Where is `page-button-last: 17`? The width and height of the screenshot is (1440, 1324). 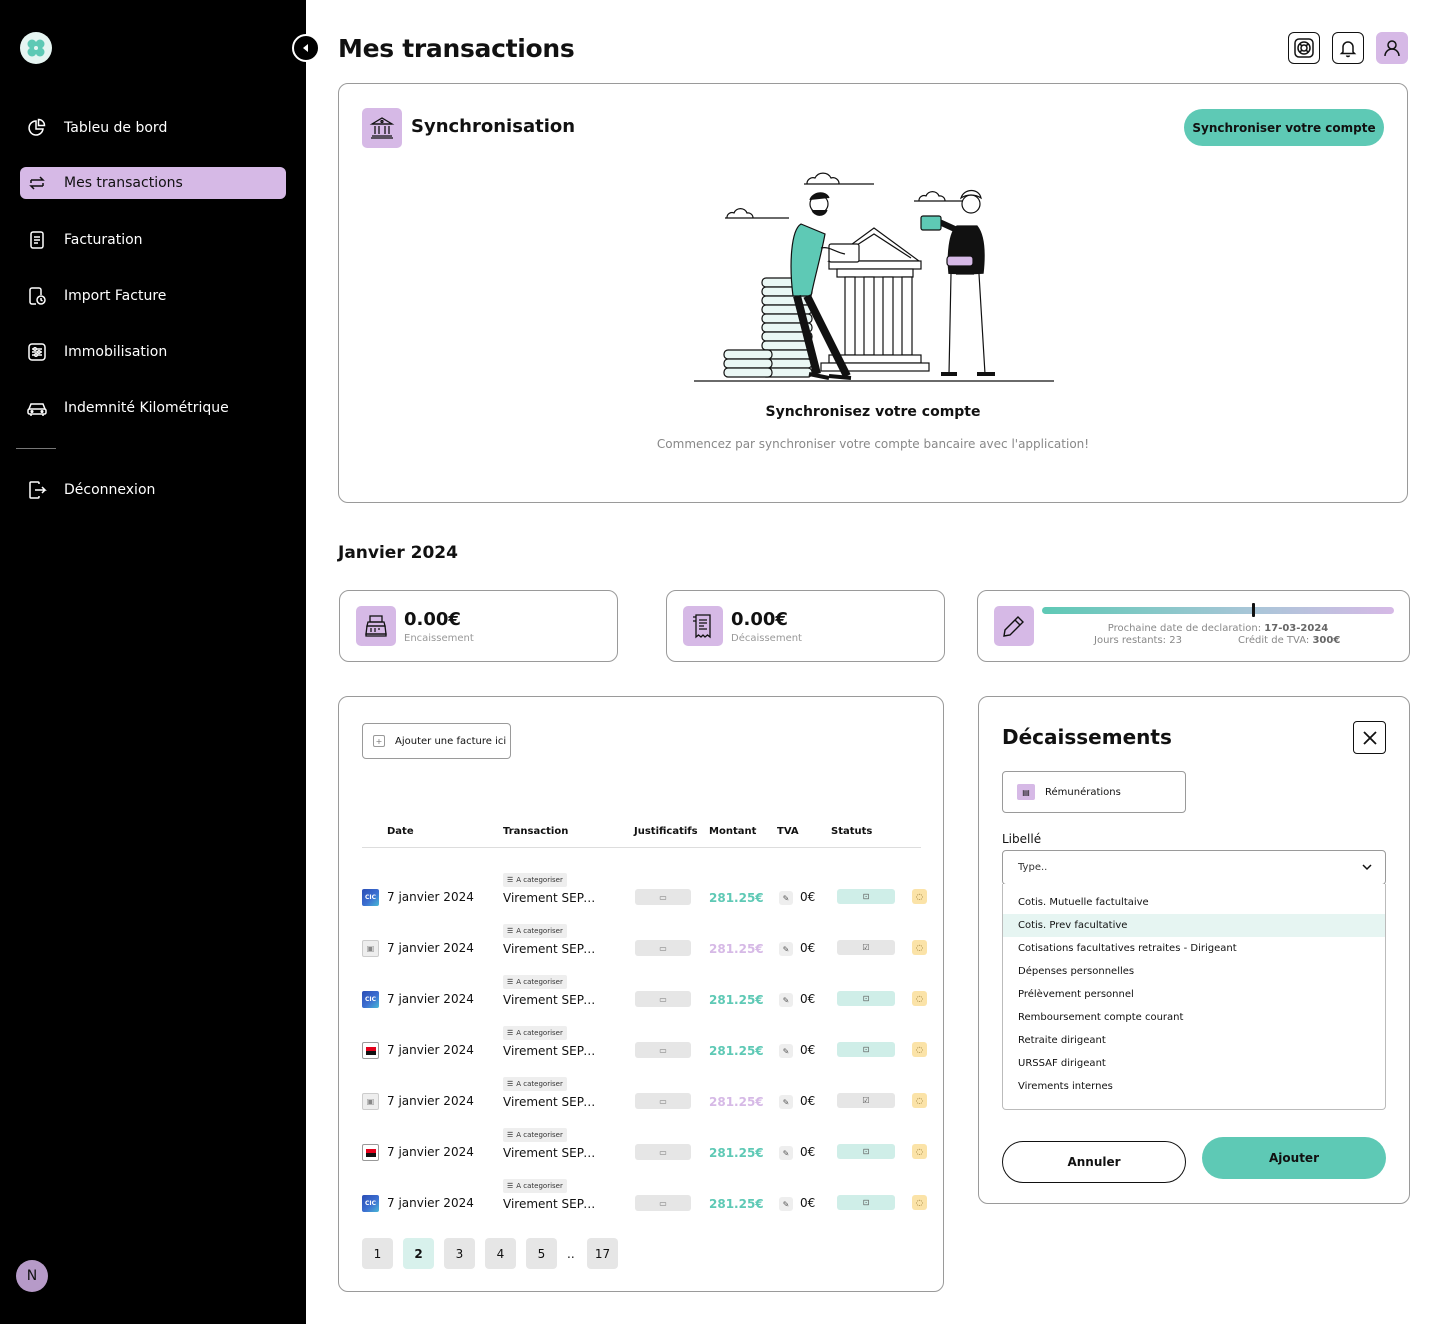
page-button-last: 17 is located at coordinates (602, 1253).